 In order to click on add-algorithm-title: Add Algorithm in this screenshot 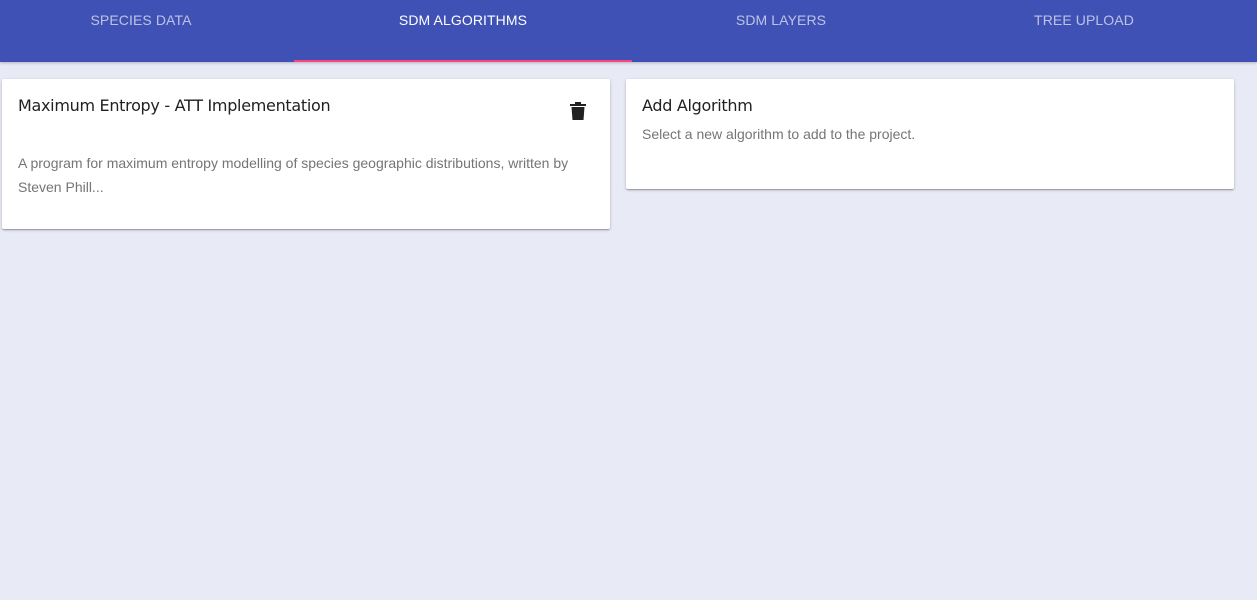, I will do `click(697, 105)`.